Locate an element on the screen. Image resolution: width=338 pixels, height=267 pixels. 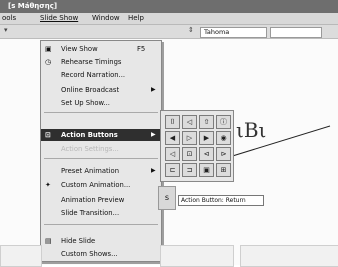
slideshow-icon: ▣ is located at coordinates (48, 49).